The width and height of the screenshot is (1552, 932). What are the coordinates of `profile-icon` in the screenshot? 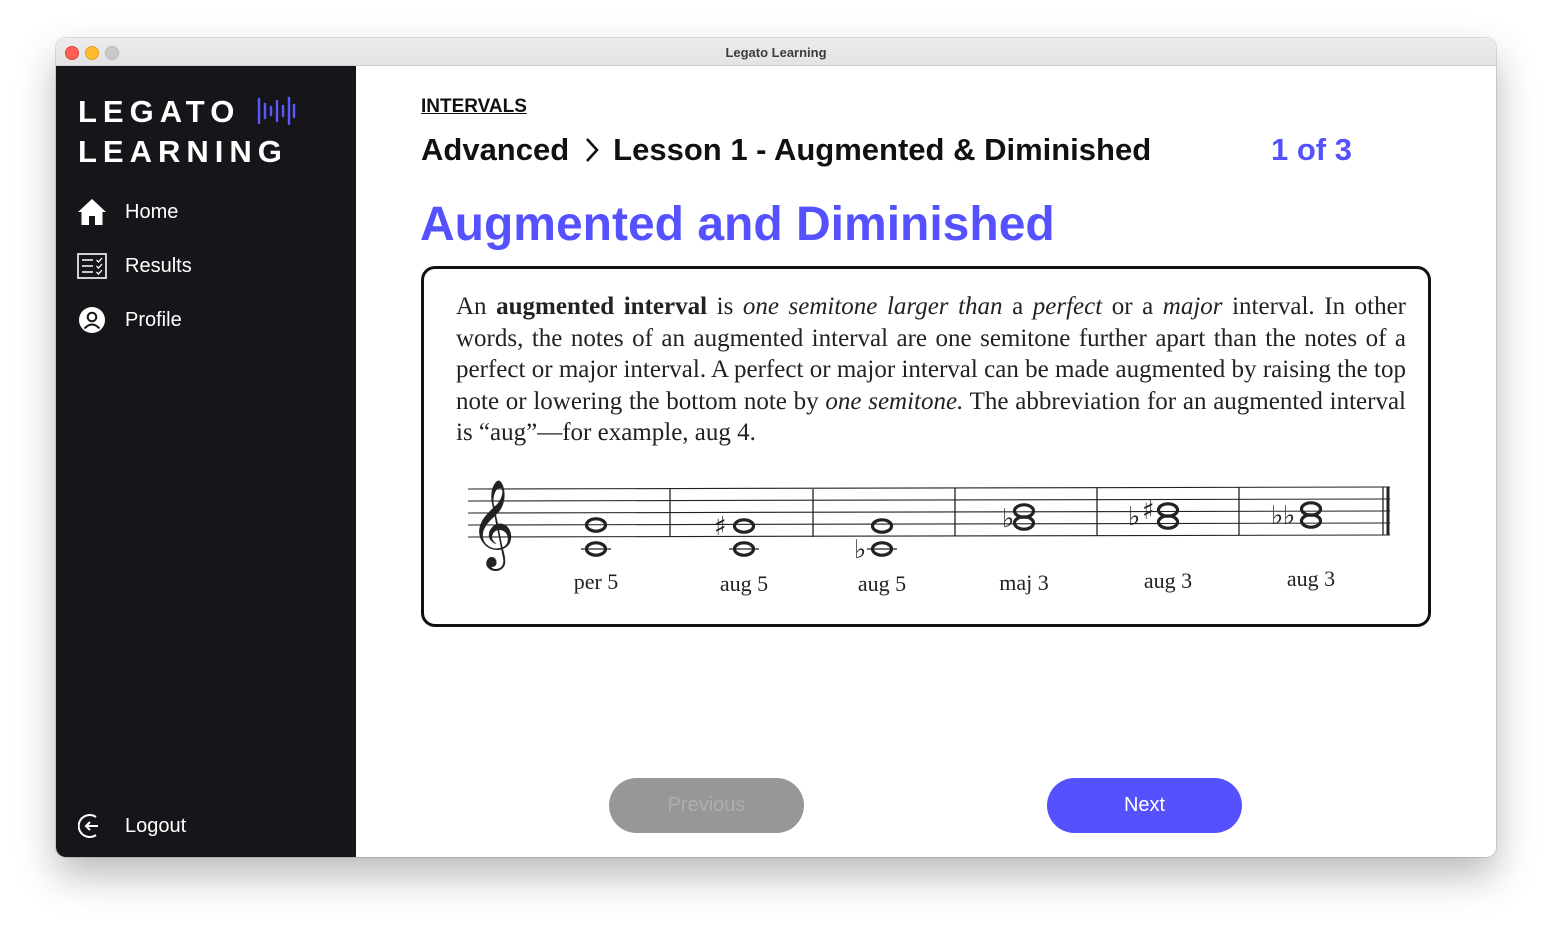 It's located at (92, 320).